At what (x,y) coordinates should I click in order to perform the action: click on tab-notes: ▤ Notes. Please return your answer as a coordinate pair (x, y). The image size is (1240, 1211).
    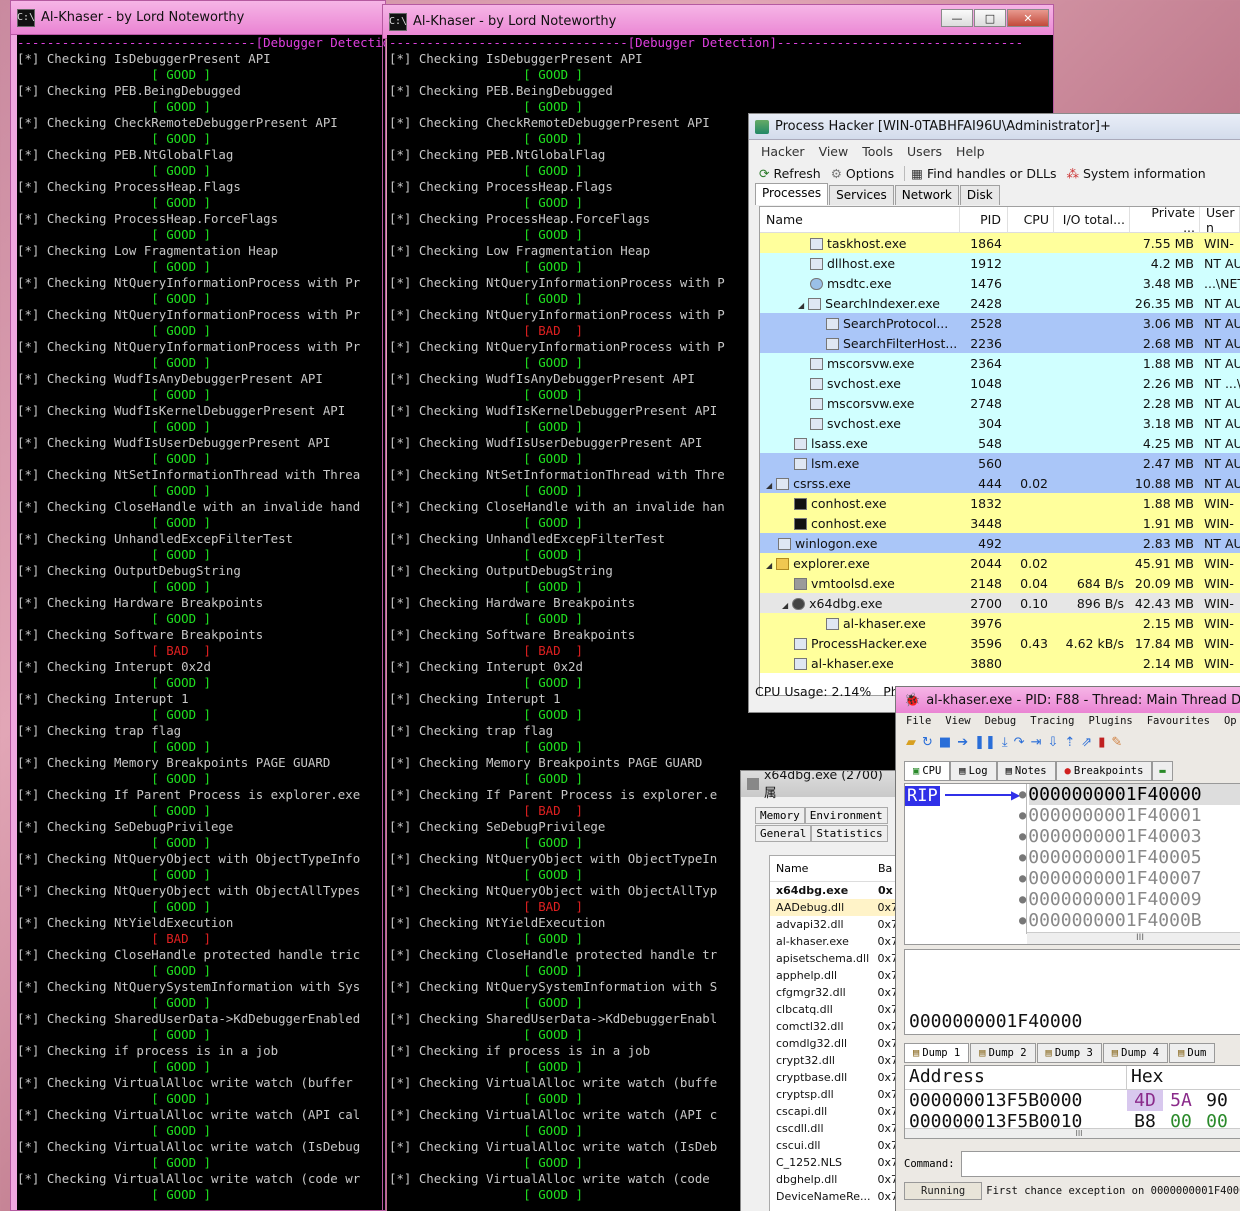
    Looking at the image, I should click on (1026, 771).